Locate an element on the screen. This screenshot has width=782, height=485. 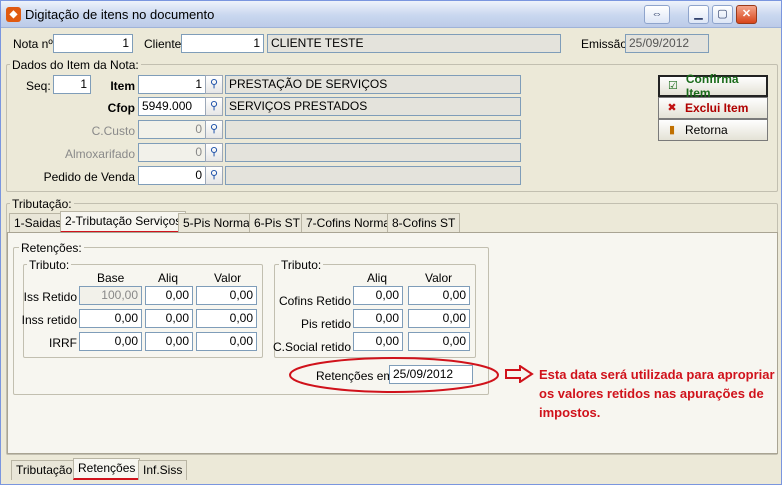
cliente-code-input: 1 is located at coordinates (222, 43).